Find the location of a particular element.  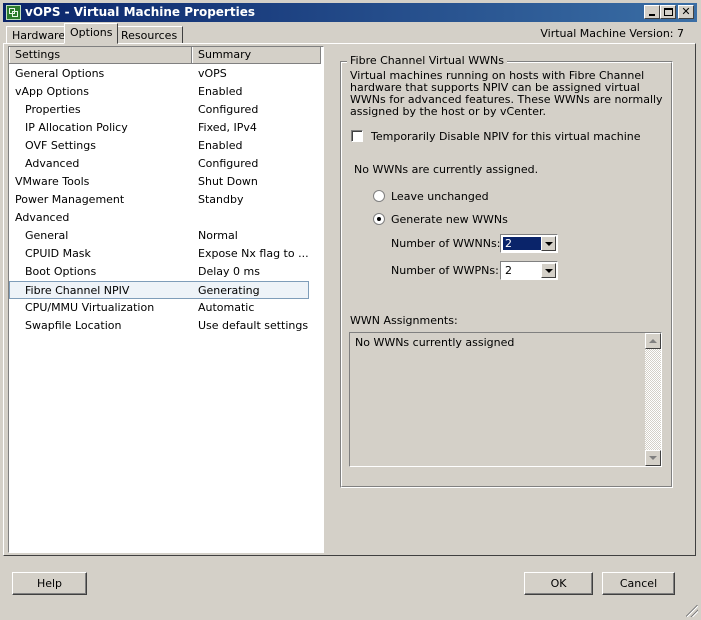

list-row-properties: Properties Configured is located at coordinates (166, 110).